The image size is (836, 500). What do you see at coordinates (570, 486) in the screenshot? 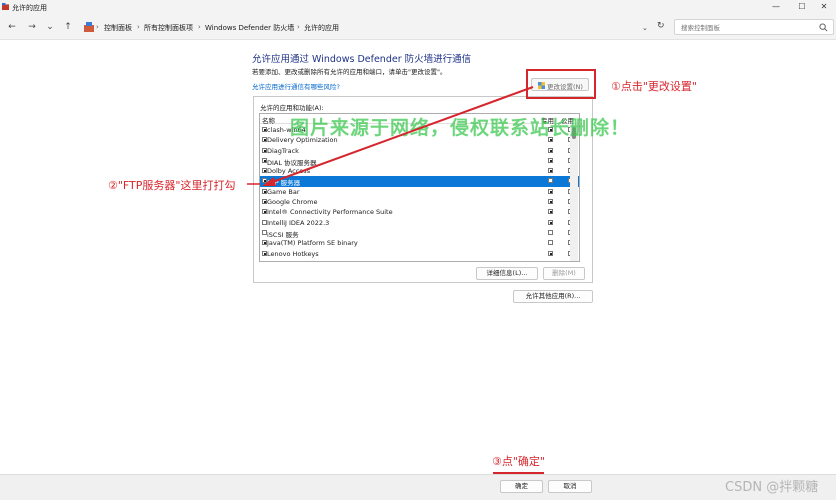
I see `cancel-button: 取消` at bounding box center [570, 486].